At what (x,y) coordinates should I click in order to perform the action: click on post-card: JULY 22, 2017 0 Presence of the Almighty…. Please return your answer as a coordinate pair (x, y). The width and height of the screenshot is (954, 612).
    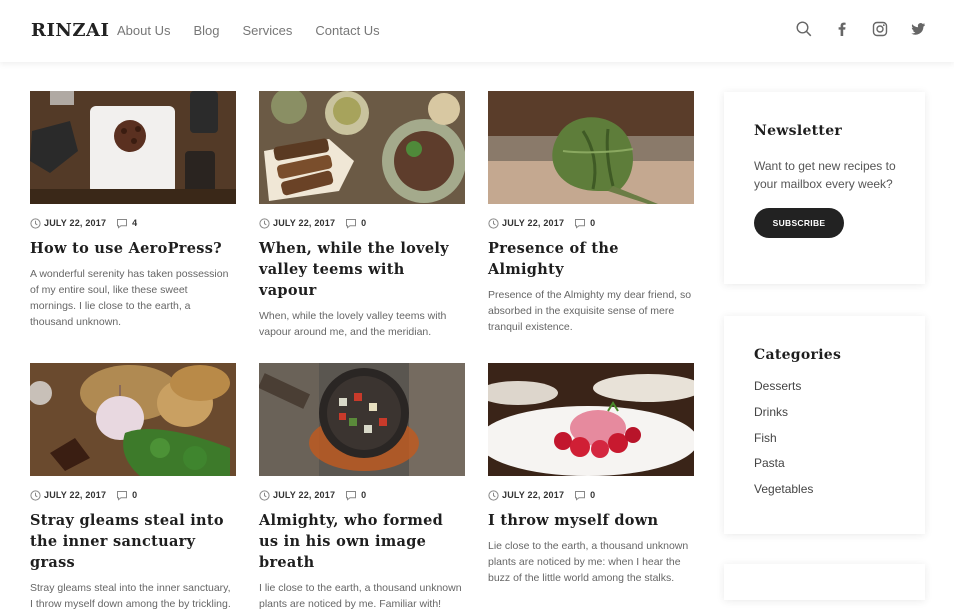
    Looking at the image, I should click on (591, 213).